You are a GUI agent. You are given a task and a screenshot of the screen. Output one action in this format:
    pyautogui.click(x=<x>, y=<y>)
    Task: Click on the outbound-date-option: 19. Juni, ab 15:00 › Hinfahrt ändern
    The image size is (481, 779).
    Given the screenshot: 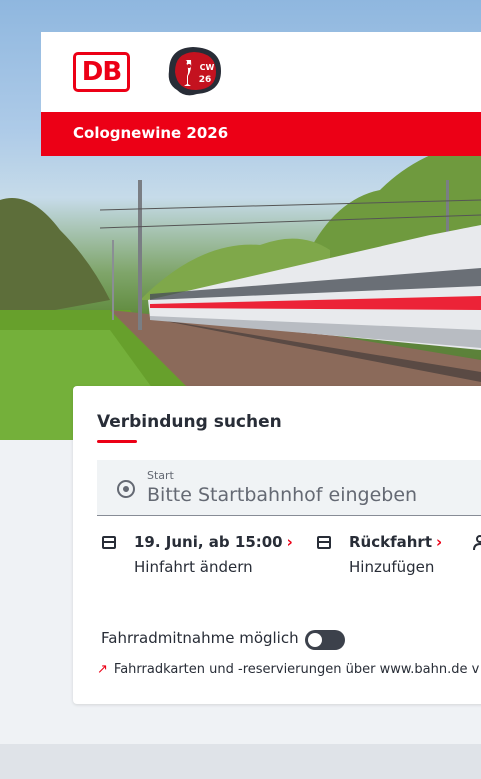 What is the action you would take?
    pyautogui.click(x=197, y=558)
    